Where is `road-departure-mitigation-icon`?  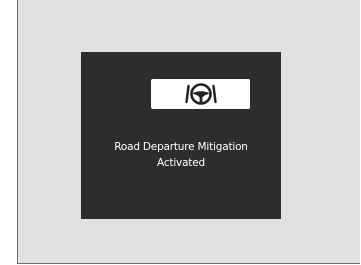
road-departure-mitigation-icon is located at coordinates (200, 94).